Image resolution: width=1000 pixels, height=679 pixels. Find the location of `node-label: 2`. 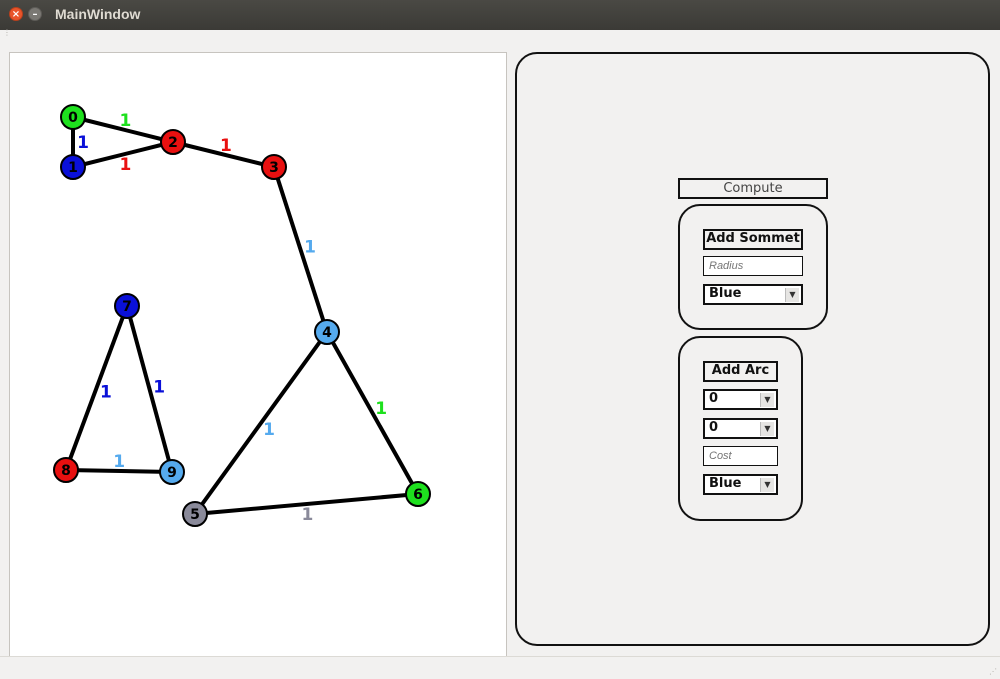

node-label: 2 is located at coordinates (173, 143).